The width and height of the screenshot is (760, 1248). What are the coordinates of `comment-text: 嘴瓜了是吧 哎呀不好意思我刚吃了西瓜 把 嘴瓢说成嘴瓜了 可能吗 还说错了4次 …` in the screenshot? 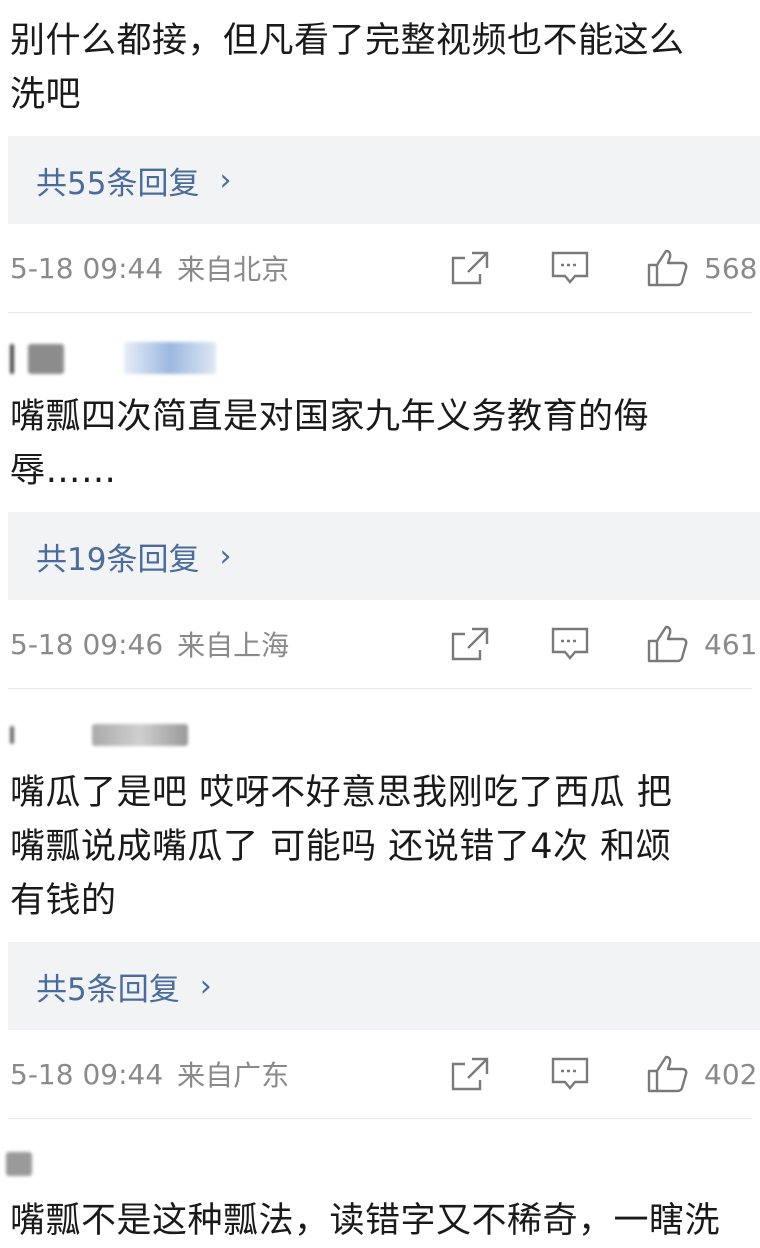 It's located at (341, 847).